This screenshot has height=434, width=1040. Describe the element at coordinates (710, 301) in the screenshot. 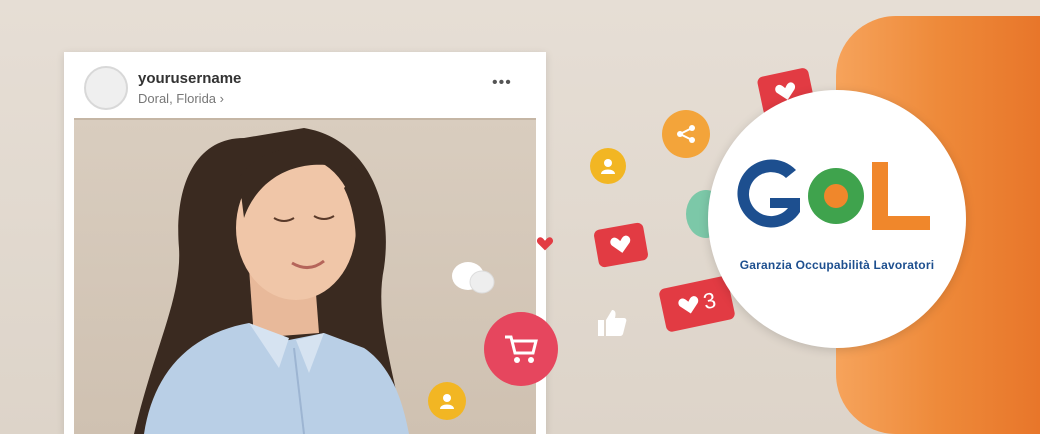

I see `like-count: 3` at that location.